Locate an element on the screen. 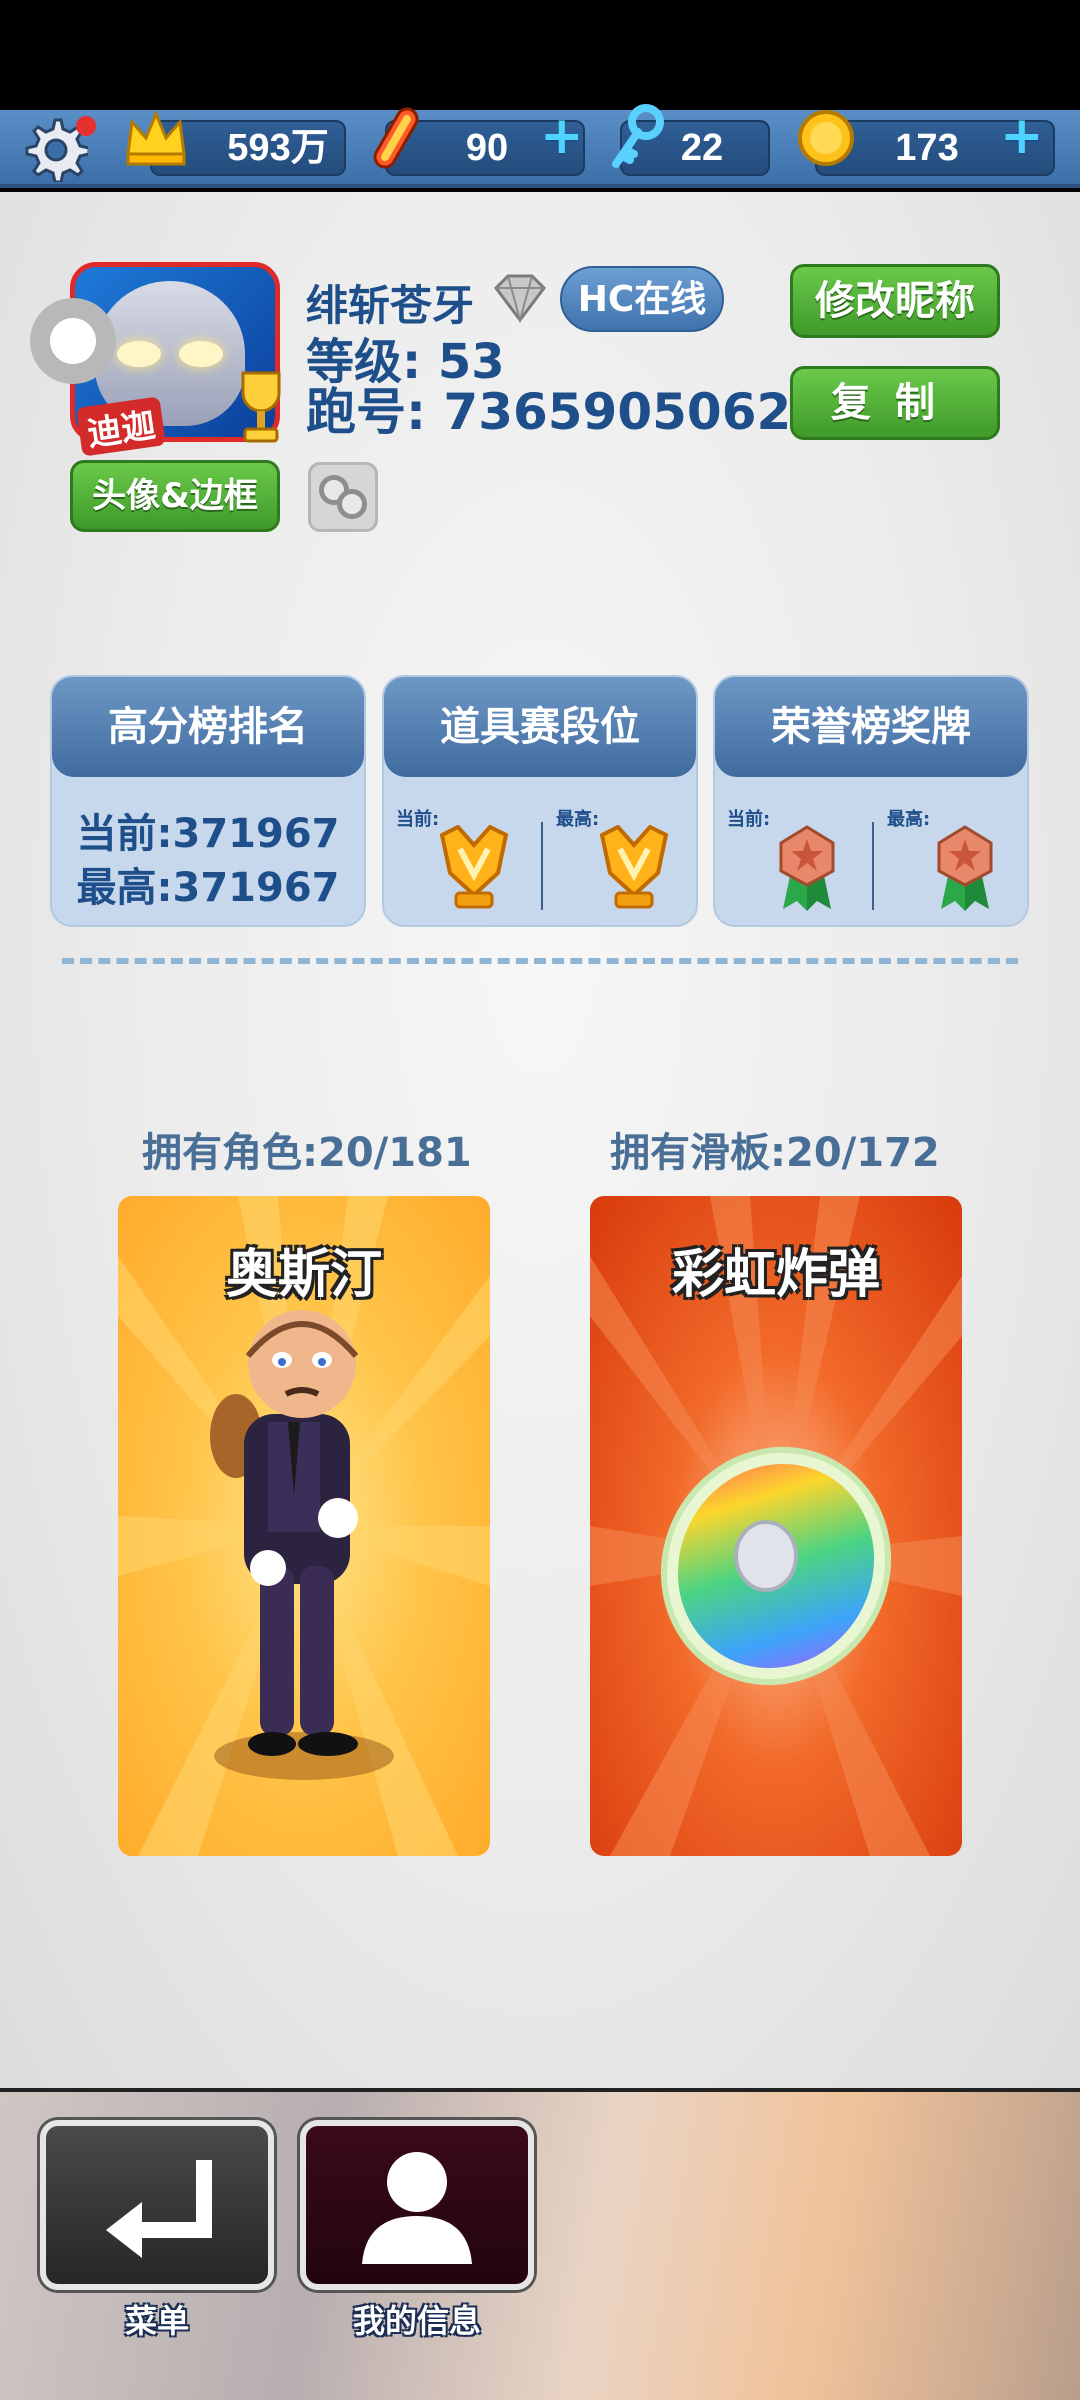  notification-dot is located at coordinates (86, 126).